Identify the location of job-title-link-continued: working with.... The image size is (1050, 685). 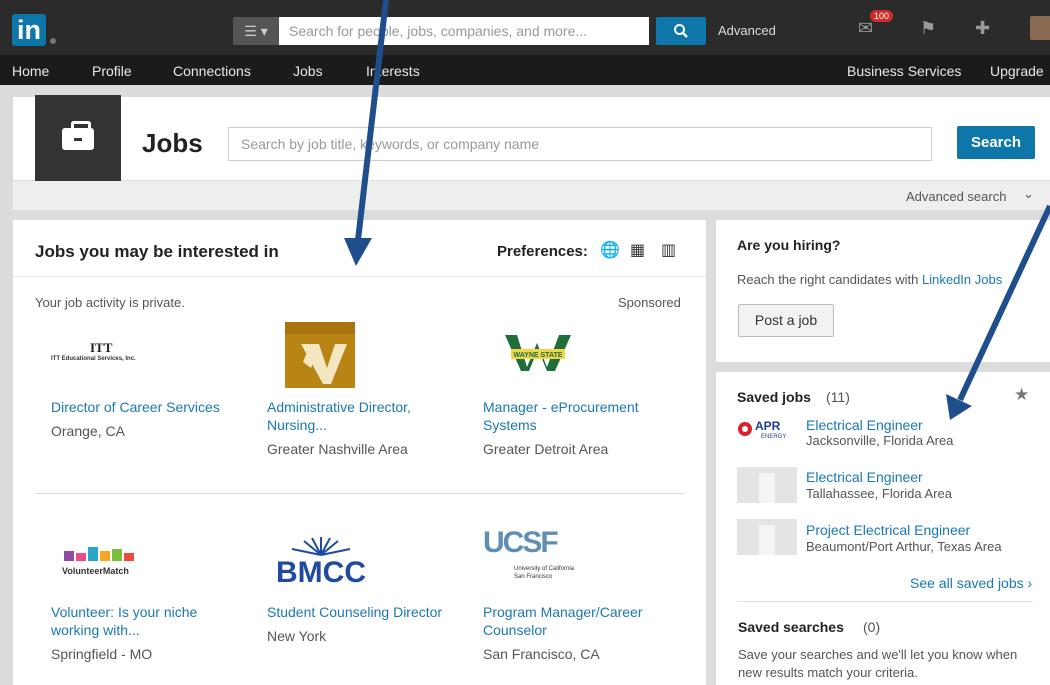
(95, 630).